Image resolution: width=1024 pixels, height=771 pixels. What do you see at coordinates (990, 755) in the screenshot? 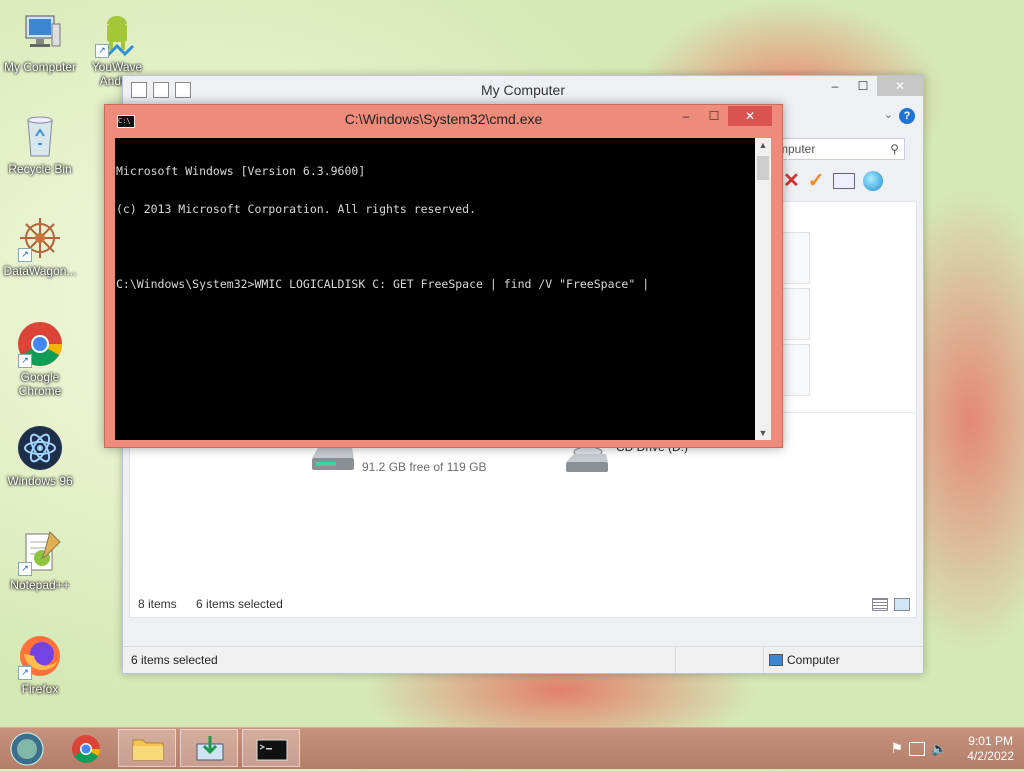
I see `clock-date: 4/2/2022` at bounding box center [990, 755].